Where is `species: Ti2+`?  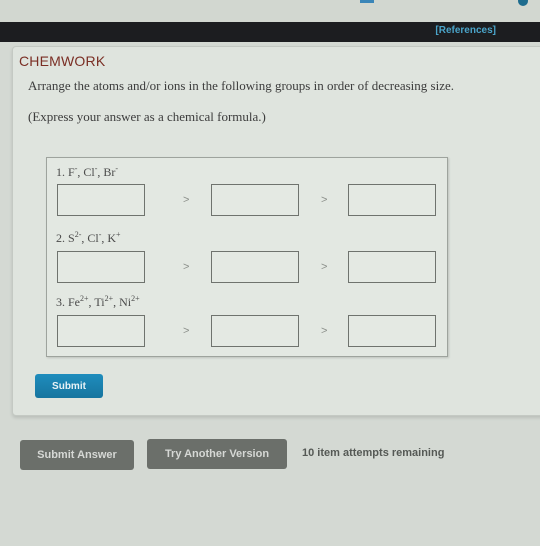
species: Ti2+ is located at coordinates (104, 301).